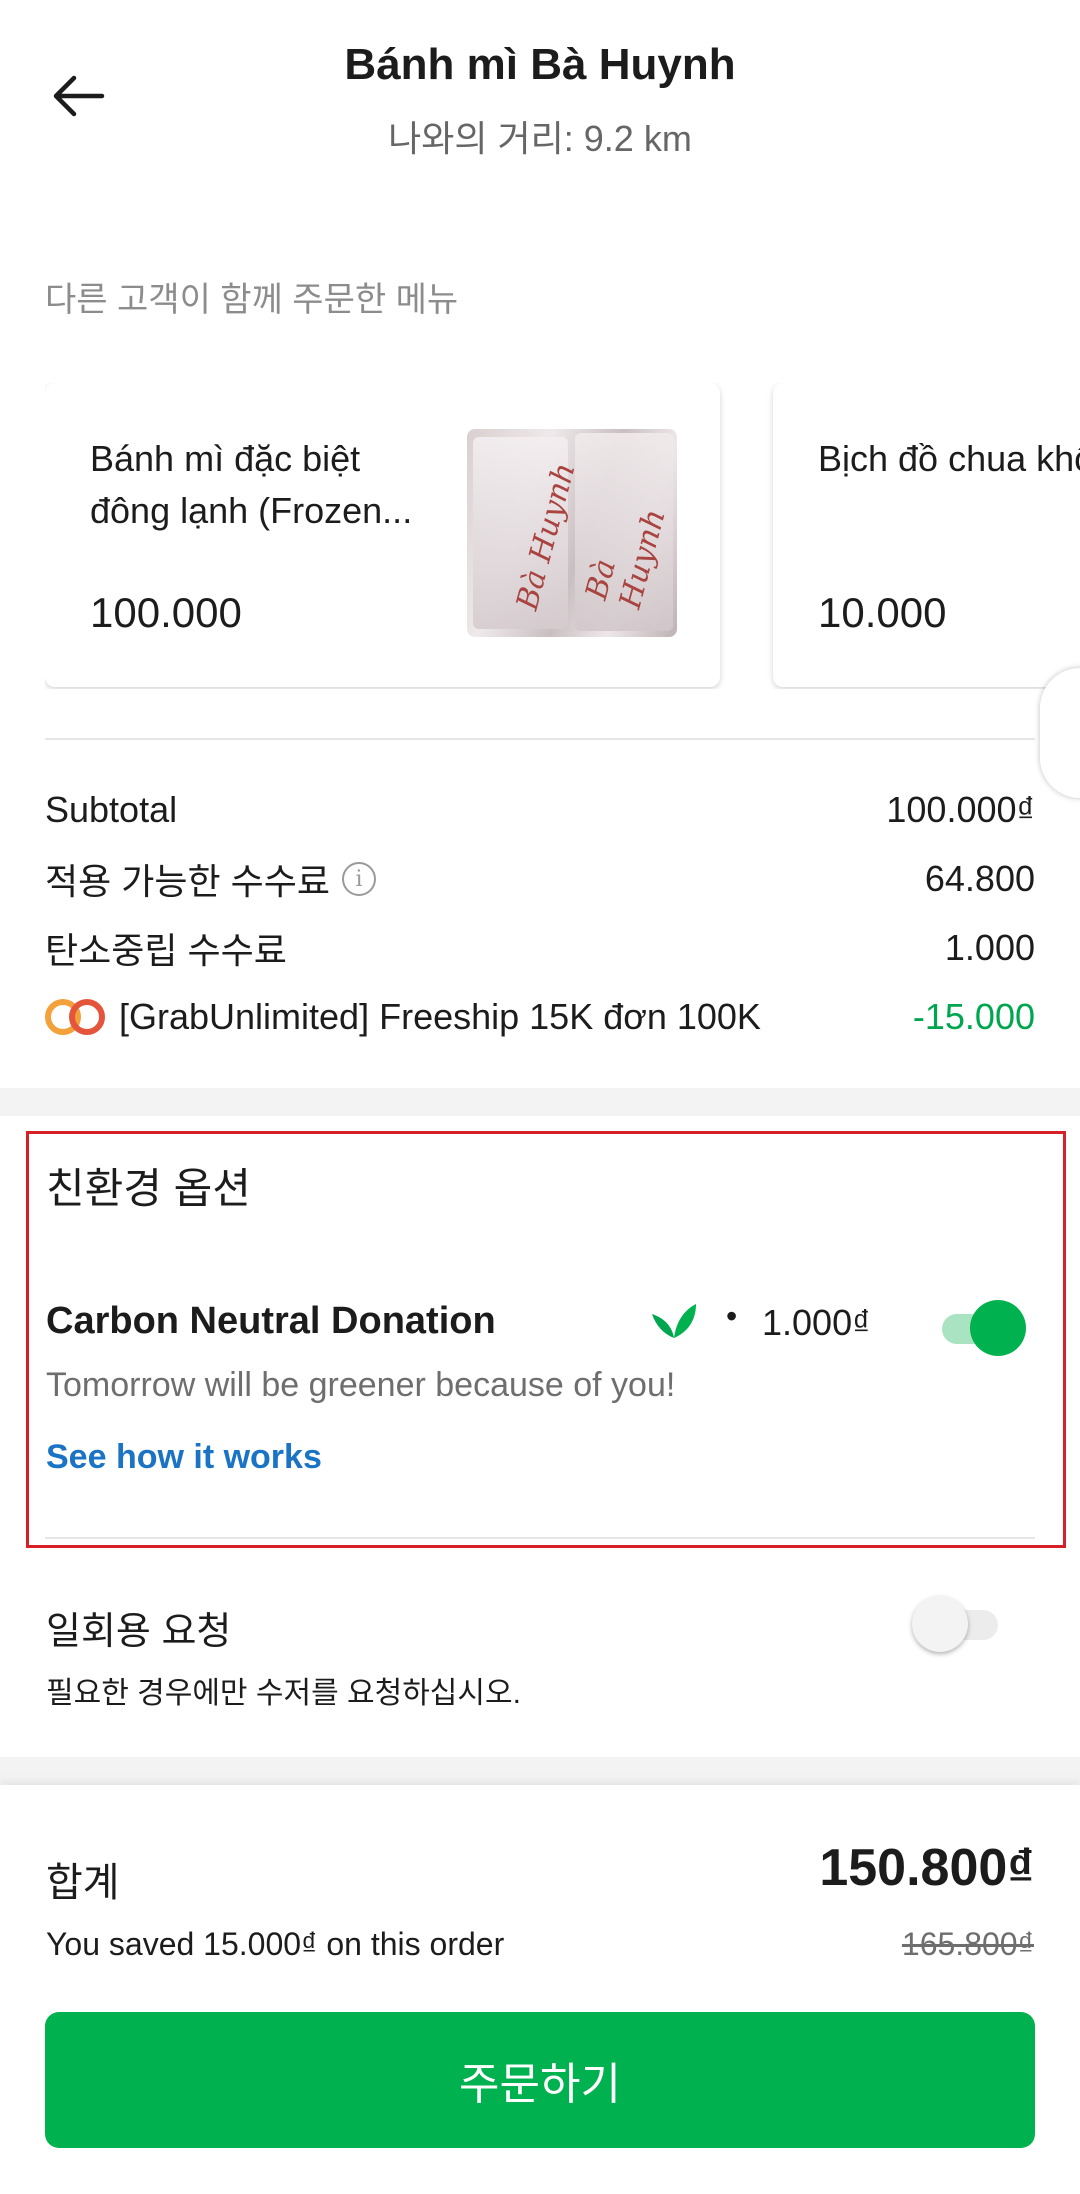 Image resolution: width=1080 pixels, height=2194 pixels. Describe the element at coordinates (926, 1868) in the screenshot. I see `total-value: 150.800₫` at that location.